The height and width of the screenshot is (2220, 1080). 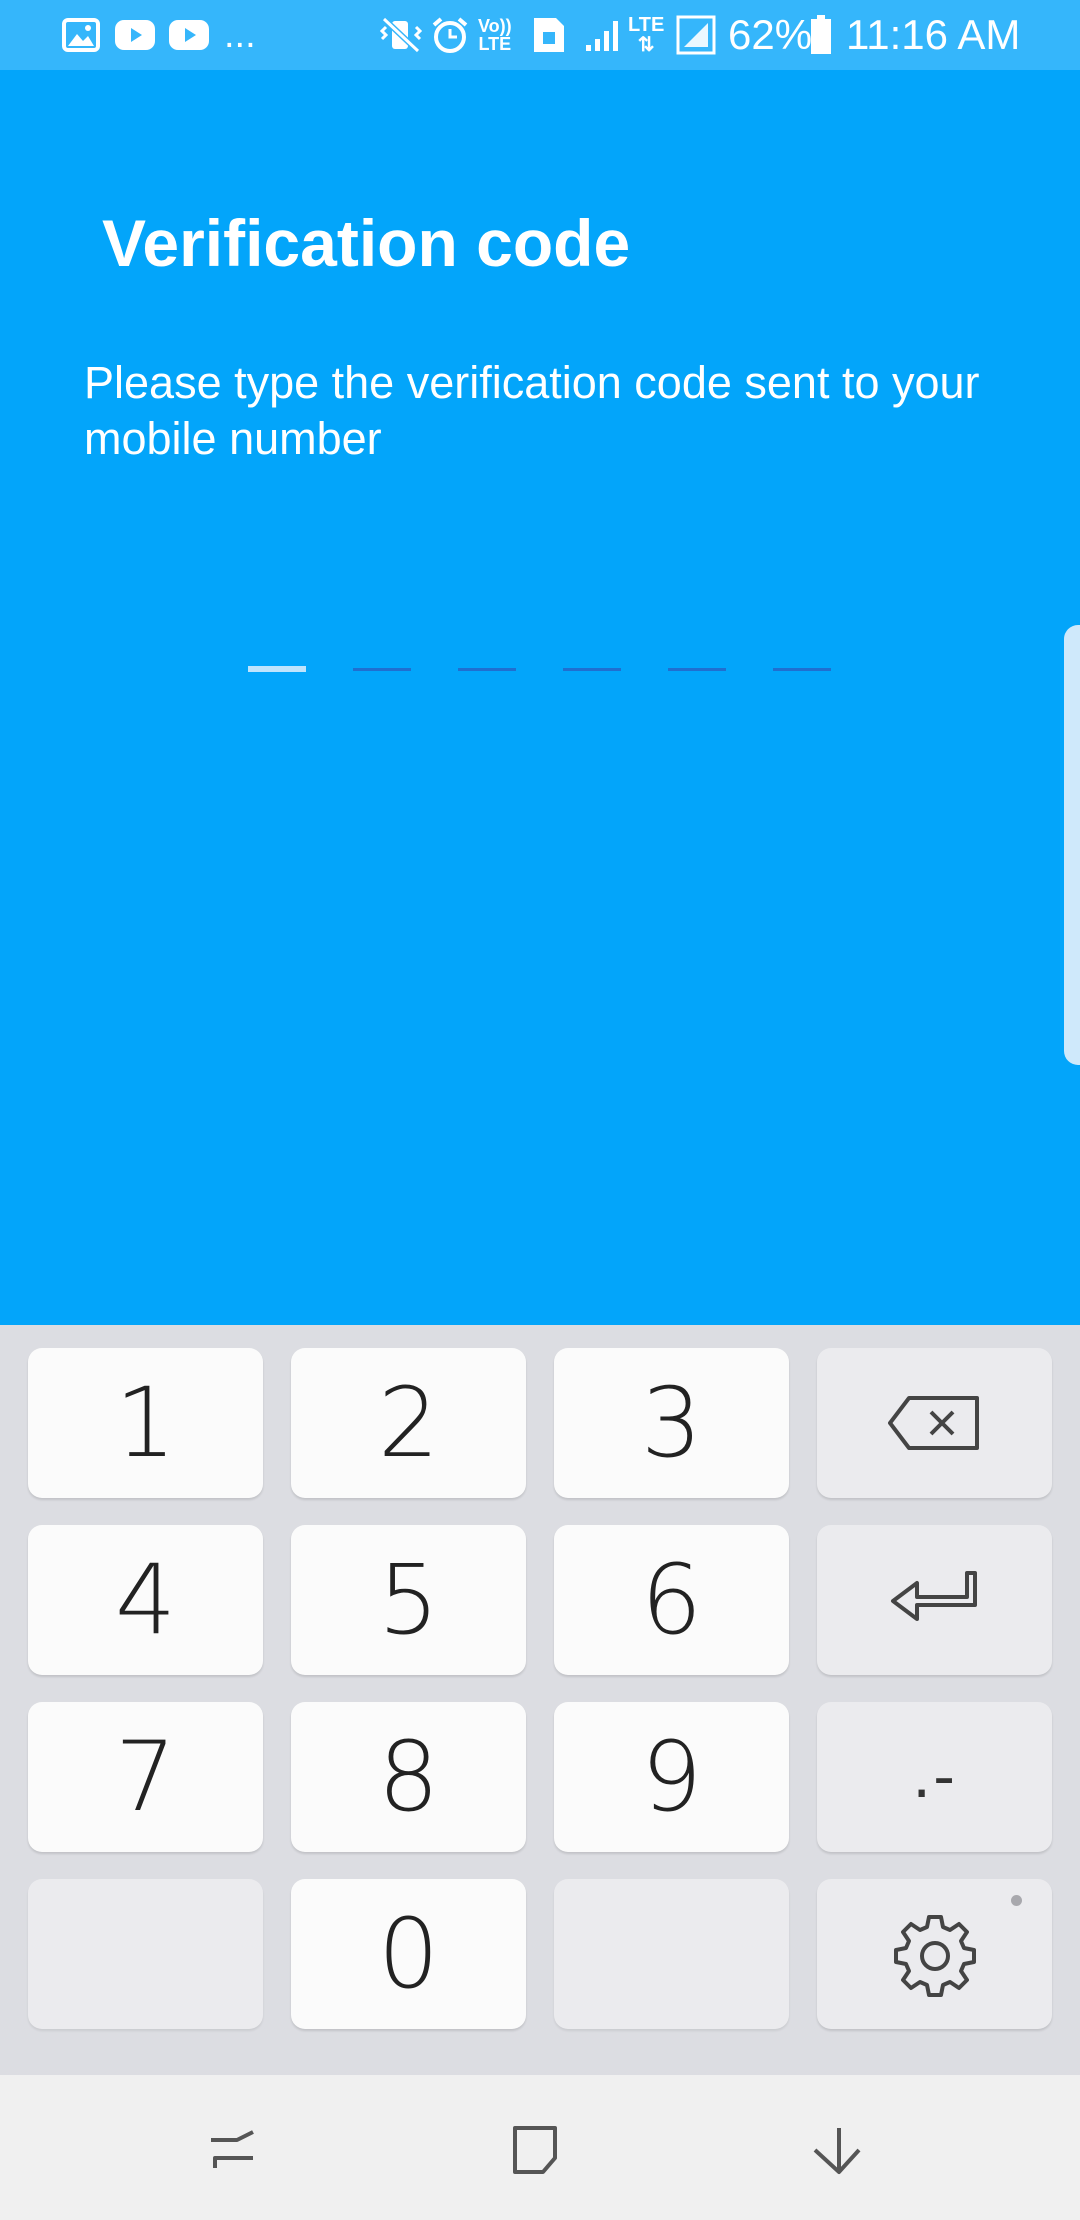 I want to click on key-9: 9, so click(x=671, y=1777).